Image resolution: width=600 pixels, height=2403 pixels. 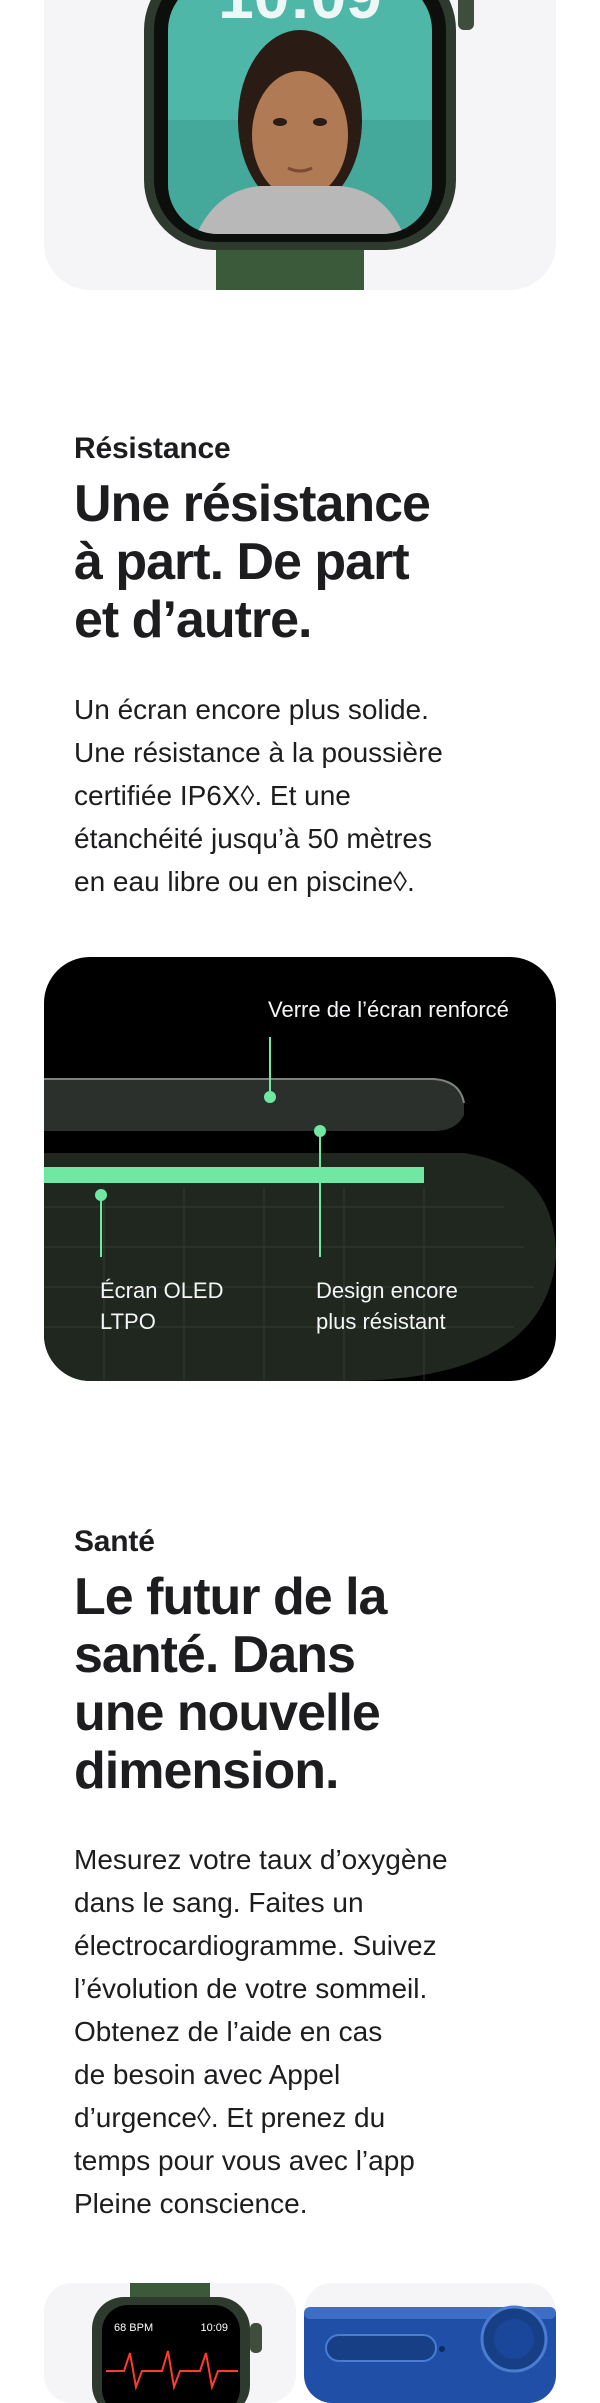 What do you see at coordinates (230, 2117) in the screenshot?
I see `copy-line: d’urgence◊. Et prenez du` at bounding box center [230, 2117].